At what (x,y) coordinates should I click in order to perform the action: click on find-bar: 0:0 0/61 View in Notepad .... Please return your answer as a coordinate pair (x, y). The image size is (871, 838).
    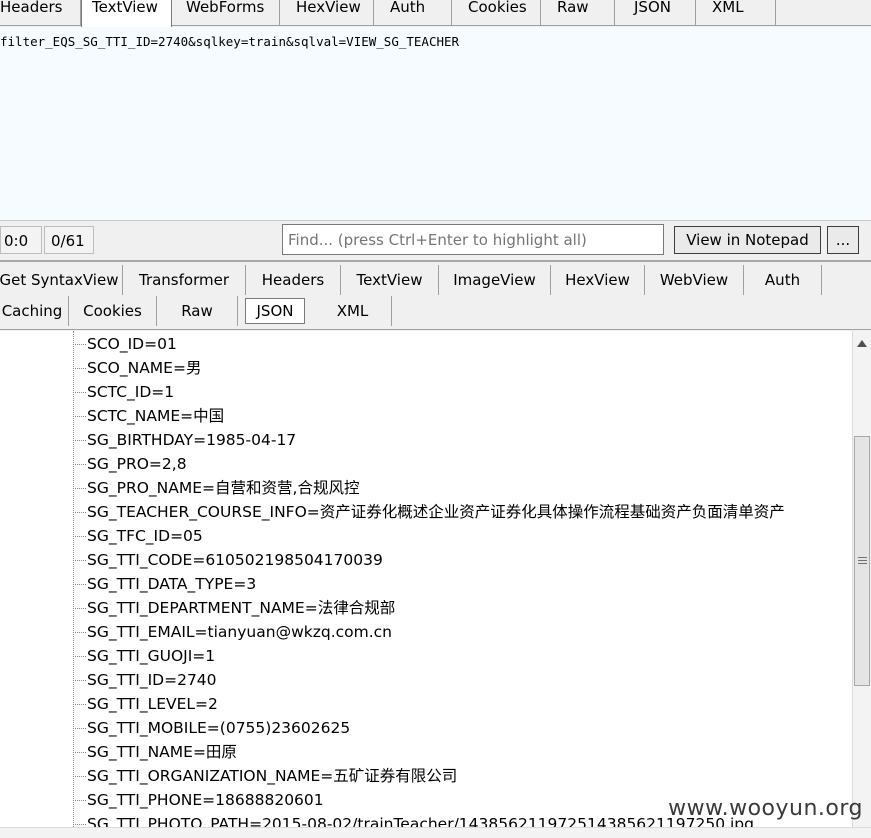
    Looking at the image, I should click on (435, 239).